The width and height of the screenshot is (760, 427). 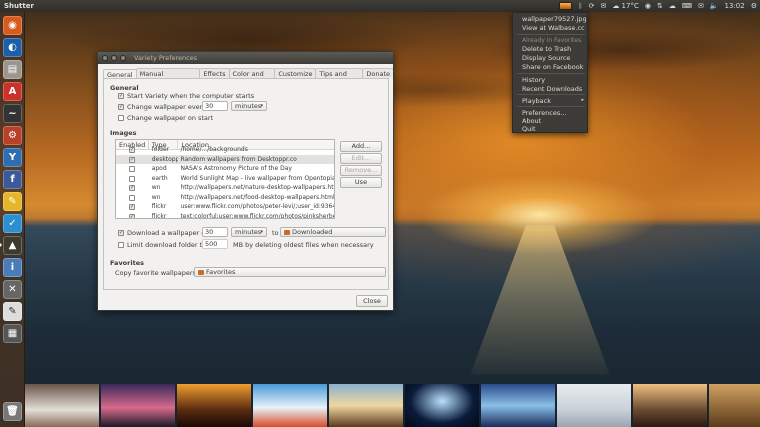 I want to click on limit-size-input: 500, so click(x=215, y=244).